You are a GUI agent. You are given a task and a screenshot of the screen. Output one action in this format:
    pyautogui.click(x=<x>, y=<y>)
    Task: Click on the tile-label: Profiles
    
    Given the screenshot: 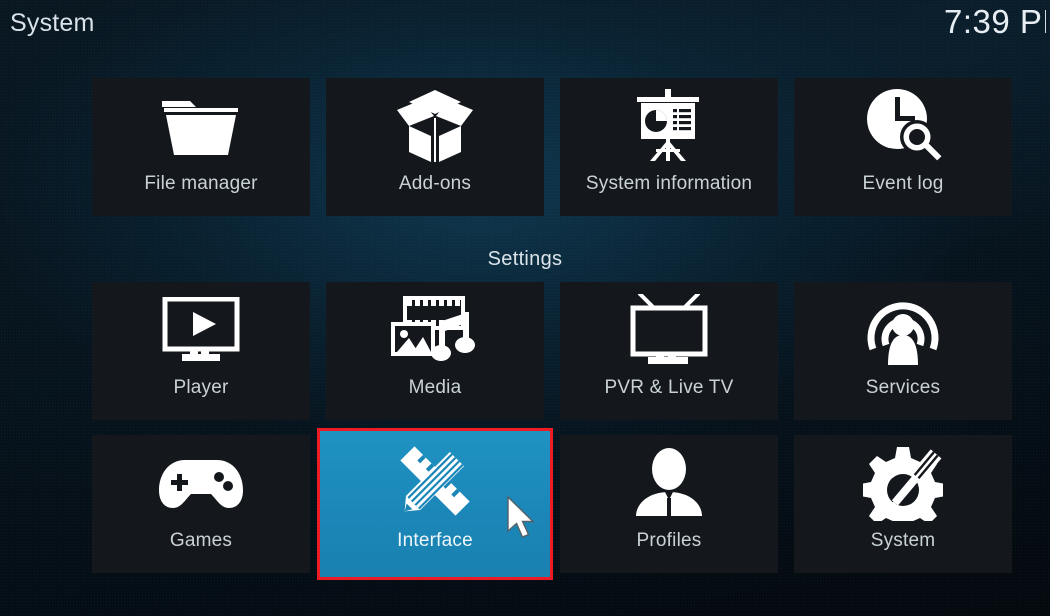 What is the action you would take?
    pyautogui.click(x=669, y=540)
    